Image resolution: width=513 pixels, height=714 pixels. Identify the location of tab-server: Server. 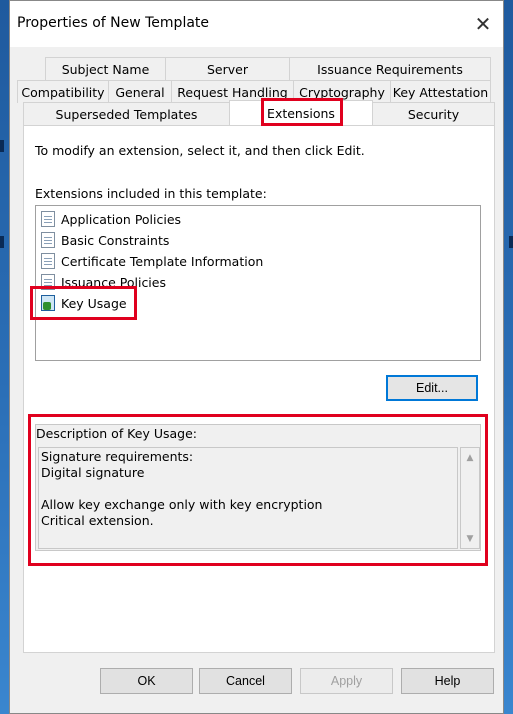
(227, 68).